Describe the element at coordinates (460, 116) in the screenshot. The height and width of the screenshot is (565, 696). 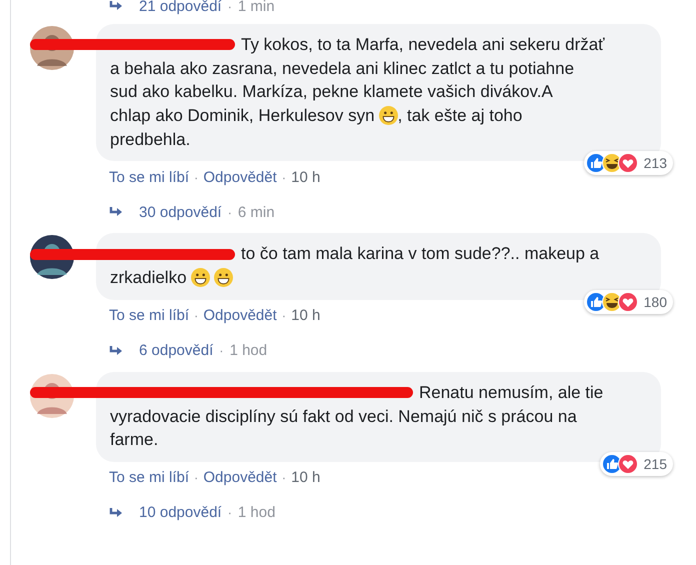
I see `comment-text: , tak ešte aj toho` at that location.